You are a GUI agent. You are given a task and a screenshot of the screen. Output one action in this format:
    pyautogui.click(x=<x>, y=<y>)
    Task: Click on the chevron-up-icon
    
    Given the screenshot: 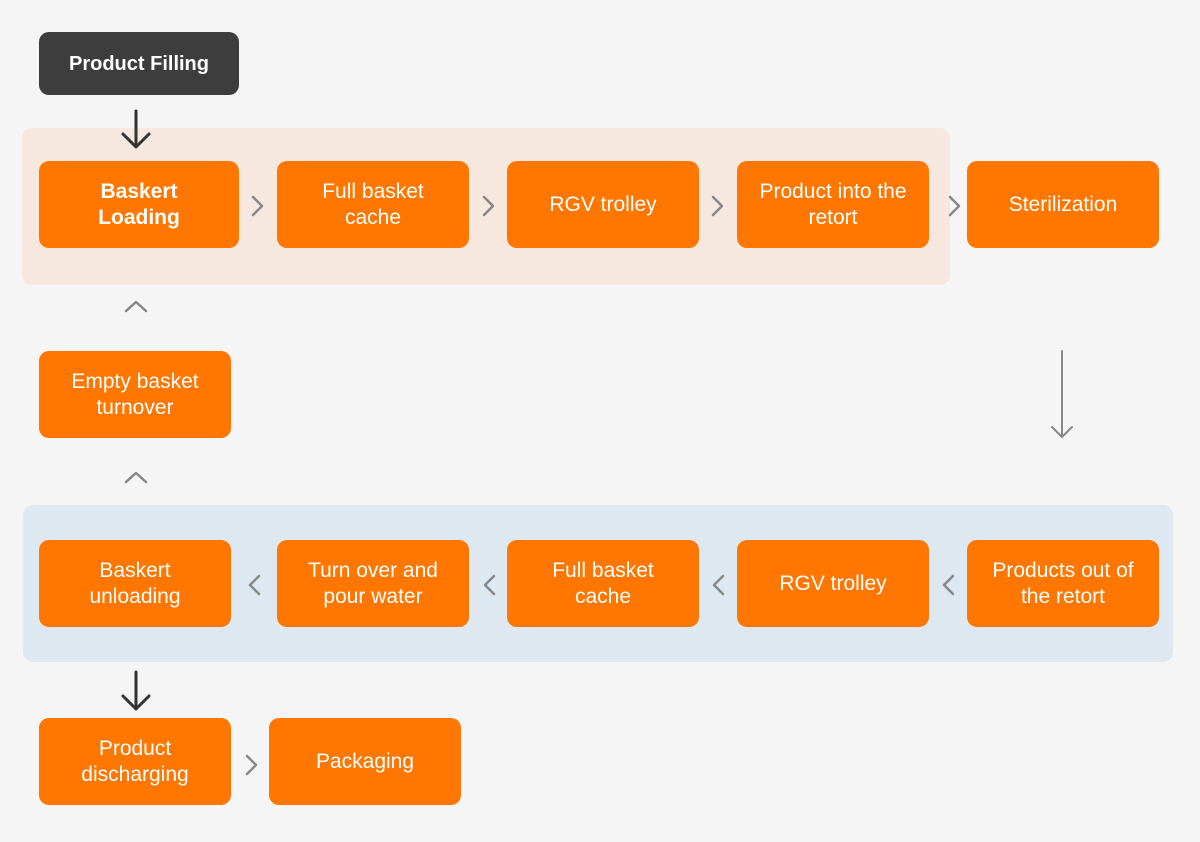 What is the action you would take?
    pyautogui.click(x=136, y=392)
    